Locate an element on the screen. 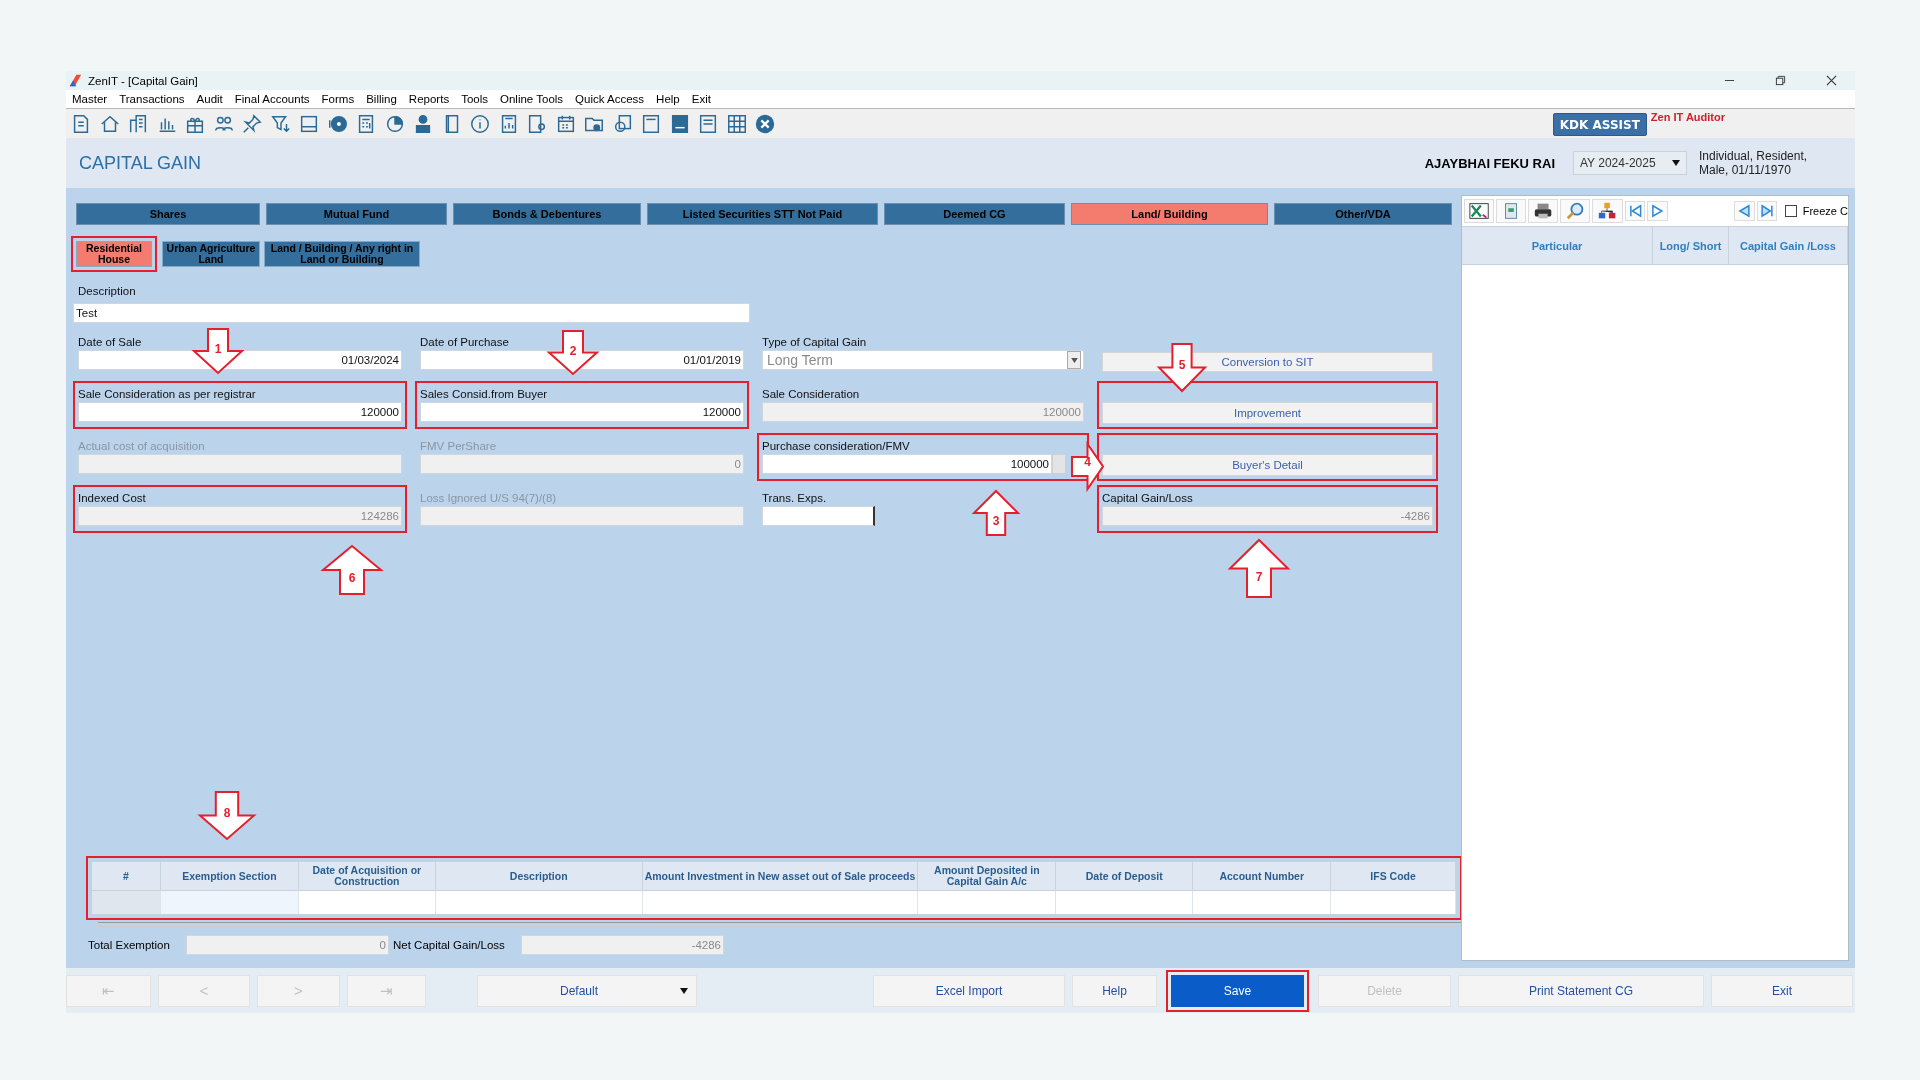  info-icon is located at coordinates (480, 123).